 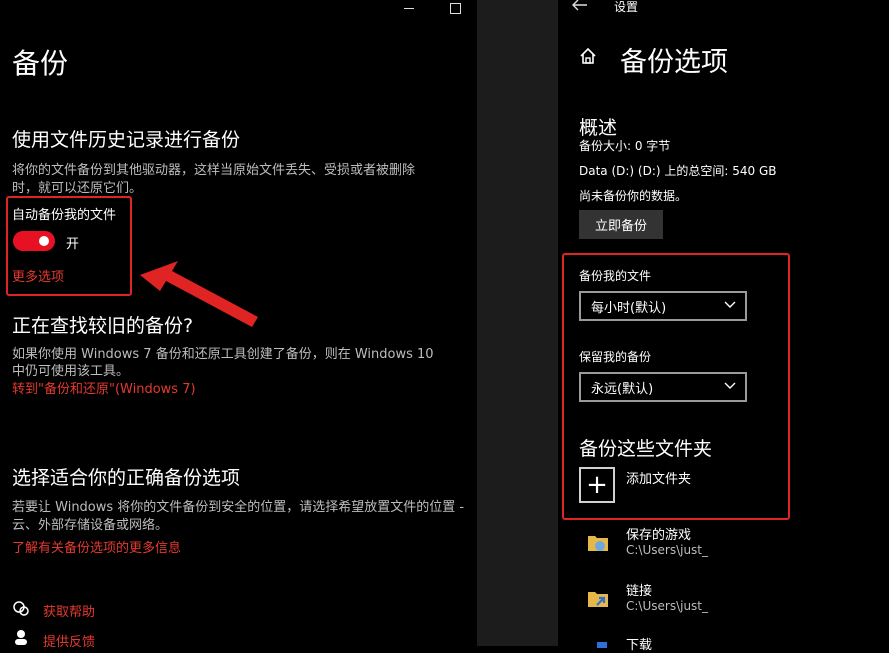 I want to click on right-option-description-1: 若要让 Windows 将你的文件备份到安全的位置，请选择希望放置文件的位置 -, so click(x=238, y=507).